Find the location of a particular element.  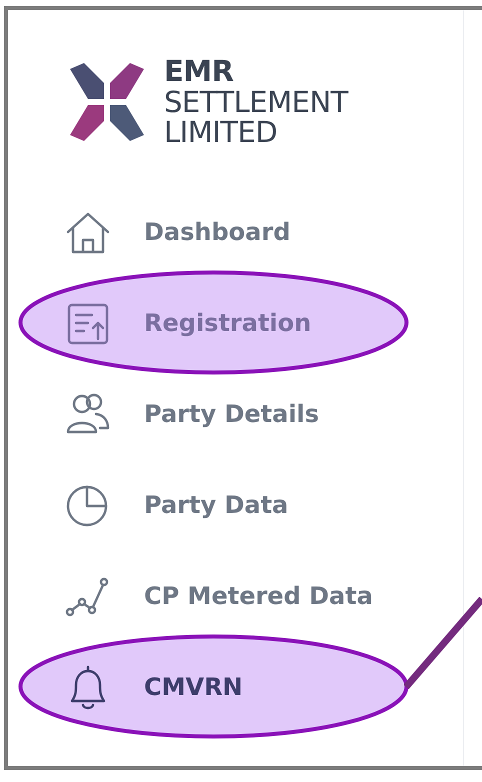

nav-item: Party Data is located at coordinates (175, 504).